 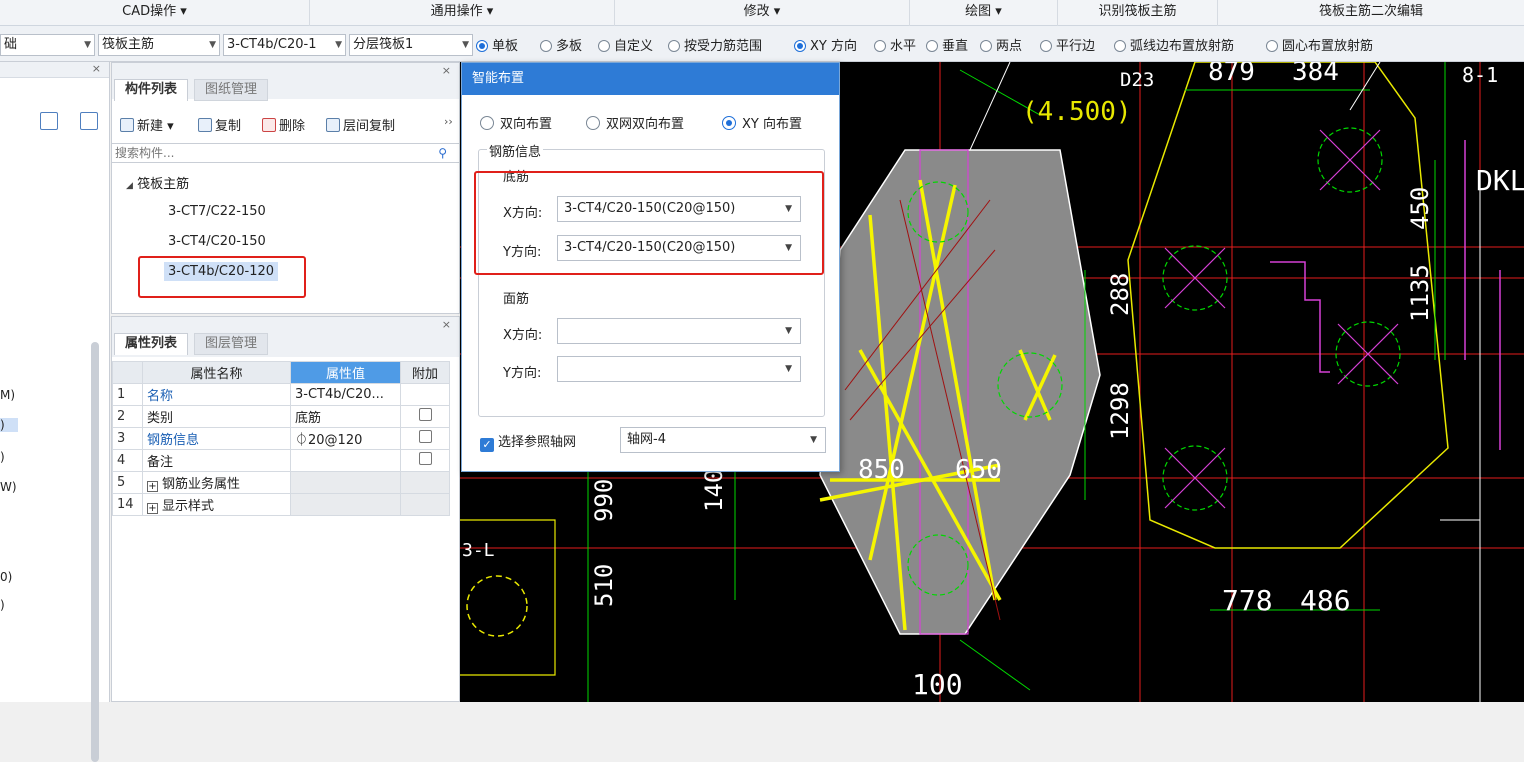 I want to click on radio-arc-radial: 弧线边布置放射筋, so click(x=1174, y=44).